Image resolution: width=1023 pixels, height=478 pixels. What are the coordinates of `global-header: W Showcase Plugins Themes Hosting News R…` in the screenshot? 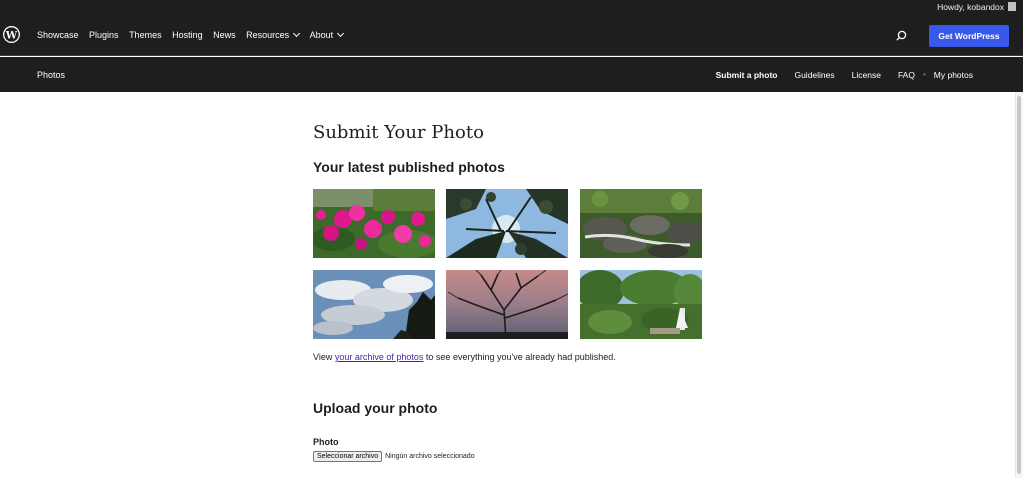 It's located at (511, 34).